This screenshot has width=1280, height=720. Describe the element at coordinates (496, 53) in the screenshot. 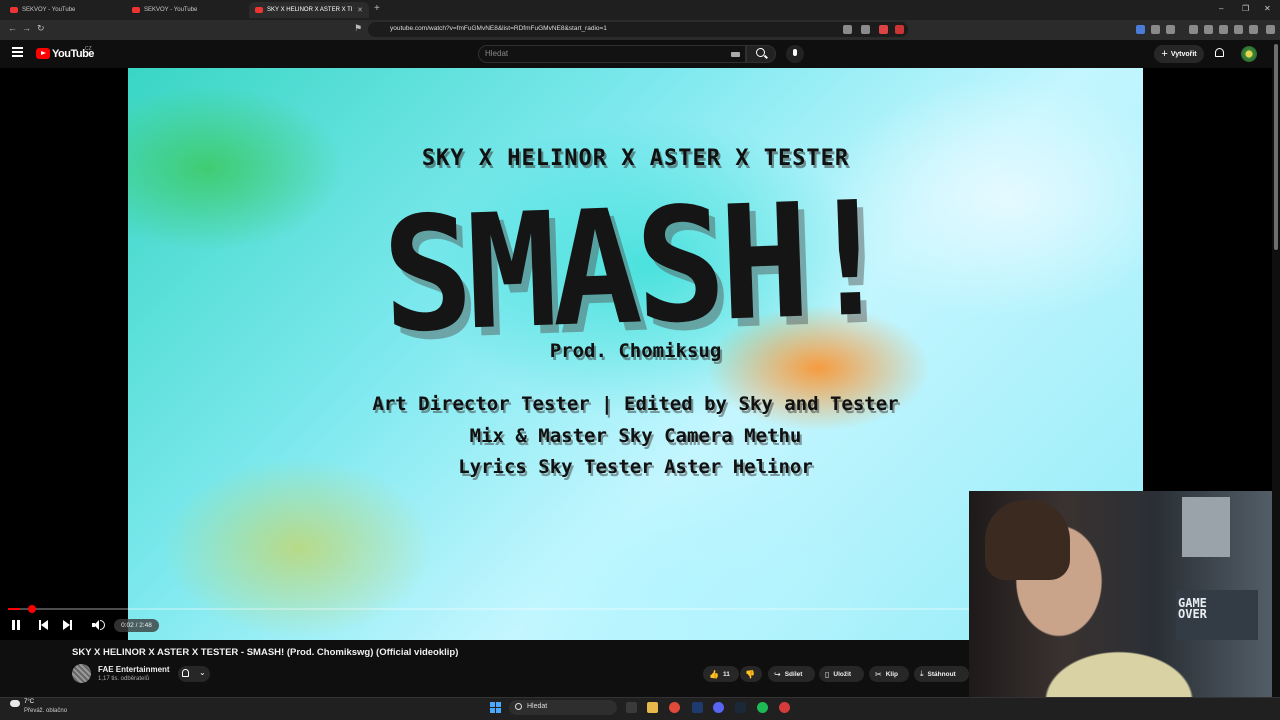

I see `search-placeholder: Hledat` at that location.